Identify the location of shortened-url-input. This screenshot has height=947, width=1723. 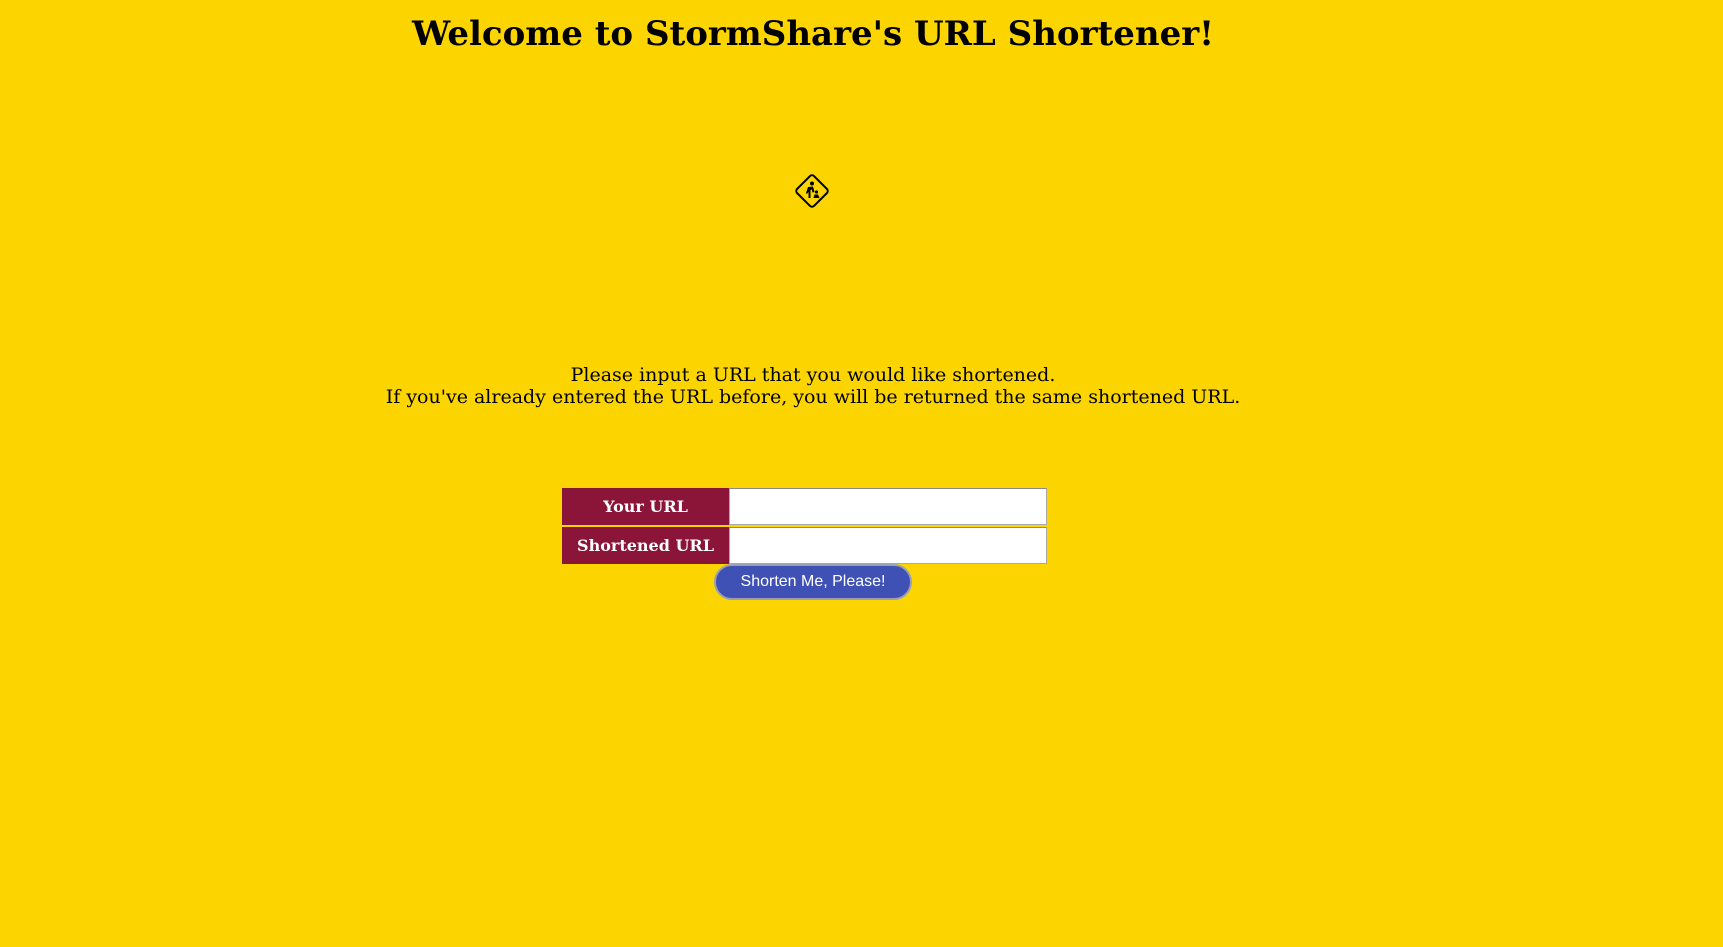
(888, 545).